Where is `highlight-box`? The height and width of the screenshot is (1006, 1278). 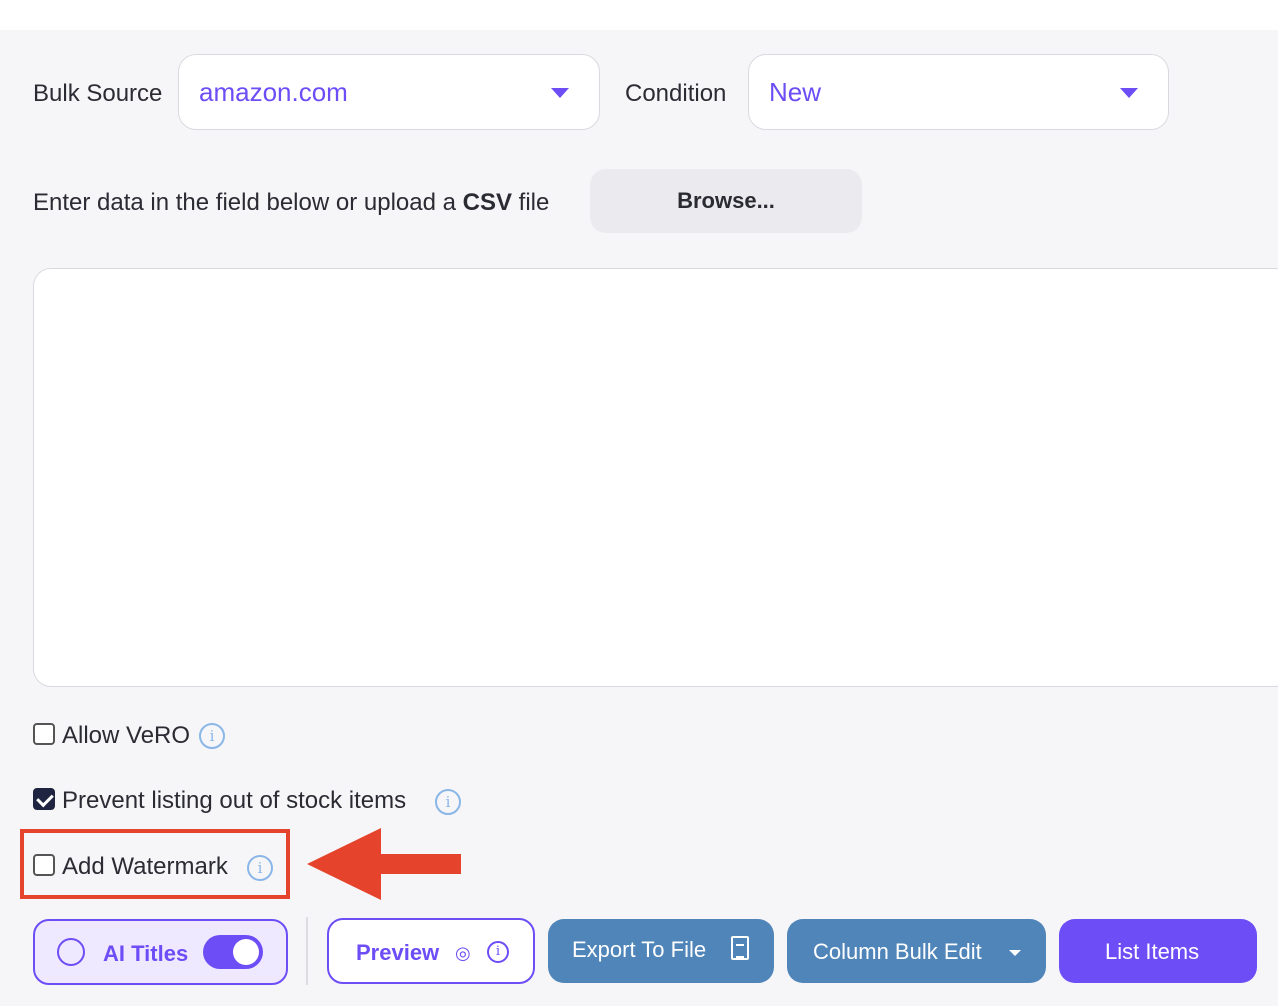
highlight-box is located at coordinates (155, 864).